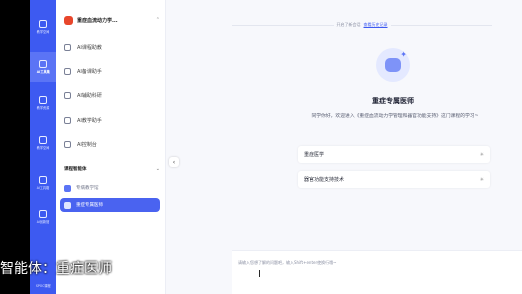  I want to click on rail-item-resources: 教学资源, so click(43, 103).